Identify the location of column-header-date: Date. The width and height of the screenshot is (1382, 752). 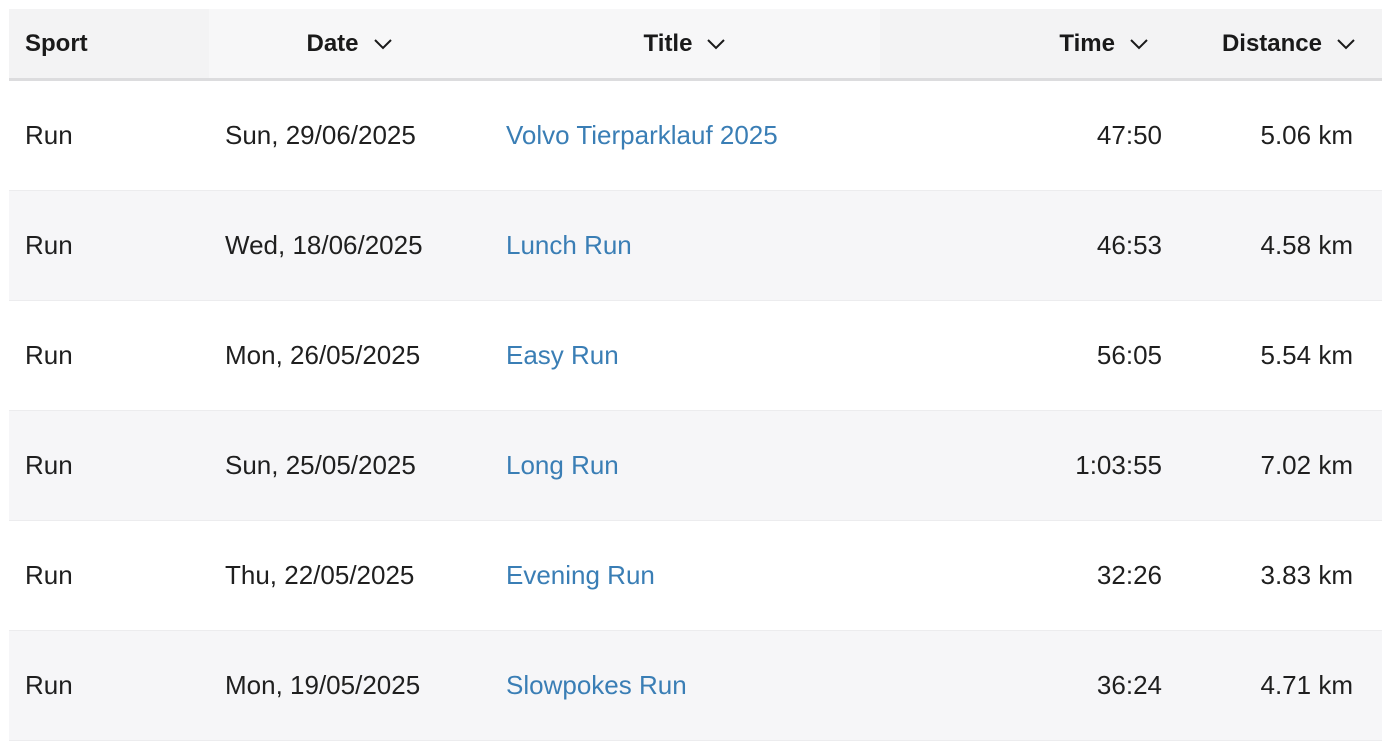
(349, 45).